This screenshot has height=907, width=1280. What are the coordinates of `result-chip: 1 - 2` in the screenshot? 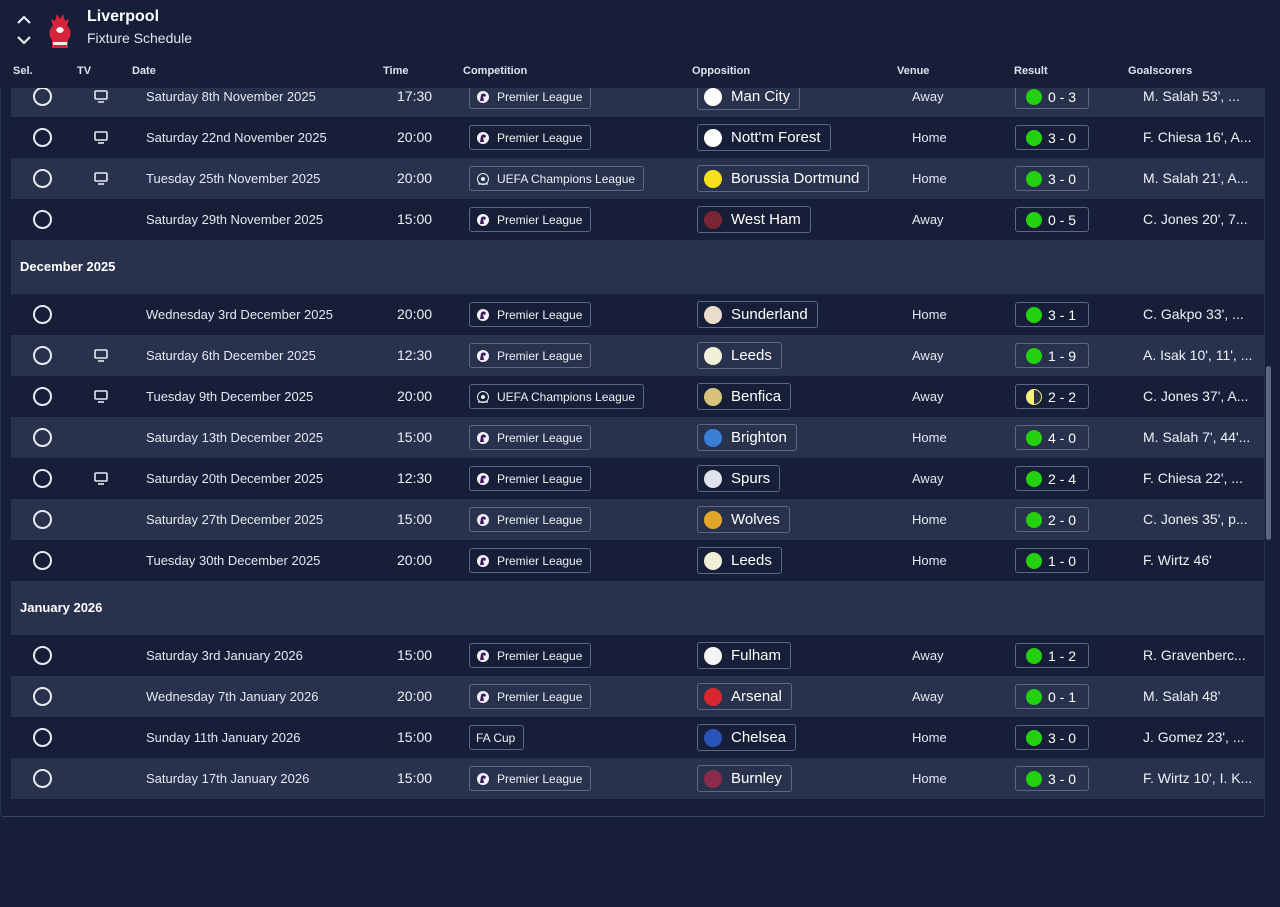 It's located at (1052, 655).